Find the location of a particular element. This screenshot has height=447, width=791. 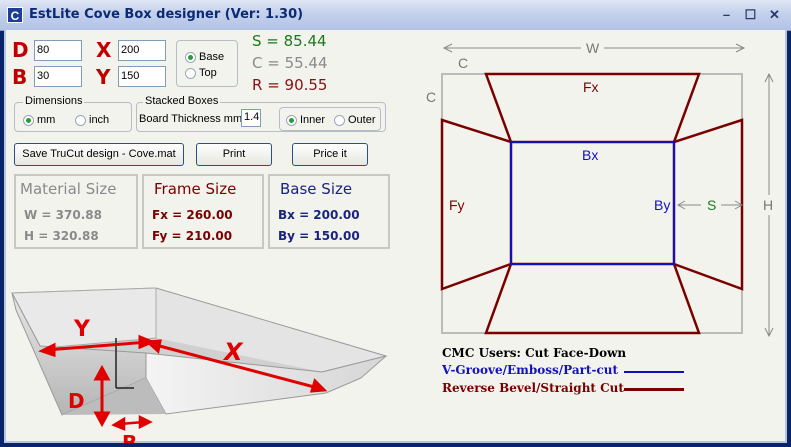

b-arrow is located at coordinates (132, 422).